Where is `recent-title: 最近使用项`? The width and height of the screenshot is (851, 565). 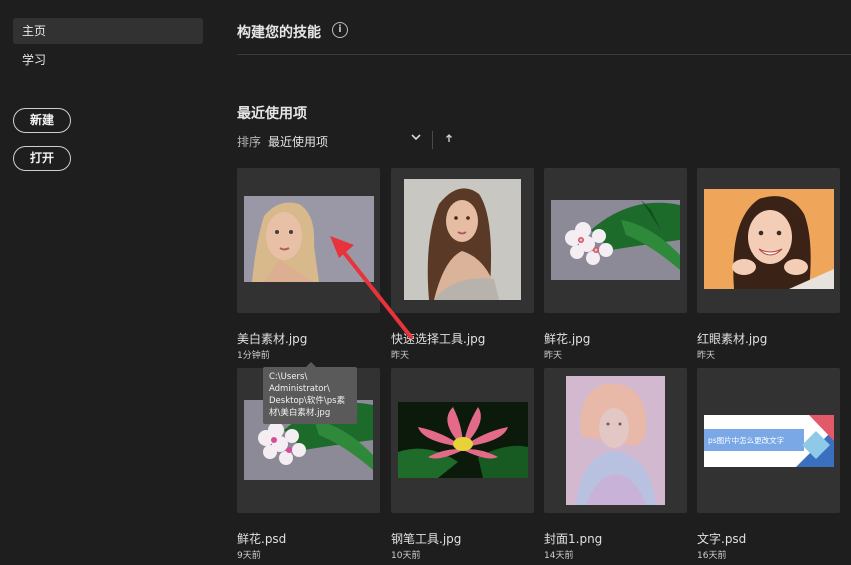
recent-title: 最近使用项 is located at coordinates (272, 114).